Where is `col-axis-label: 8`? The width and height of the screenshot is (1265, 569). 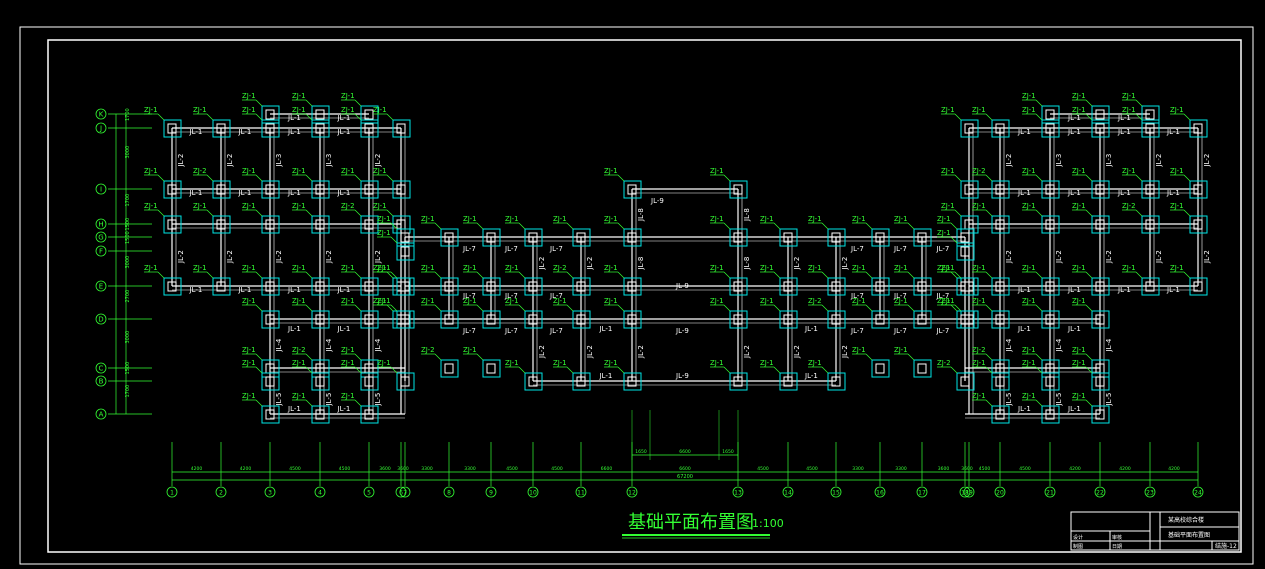 col-axis-label: 8 is located at coordinates (449, 493).